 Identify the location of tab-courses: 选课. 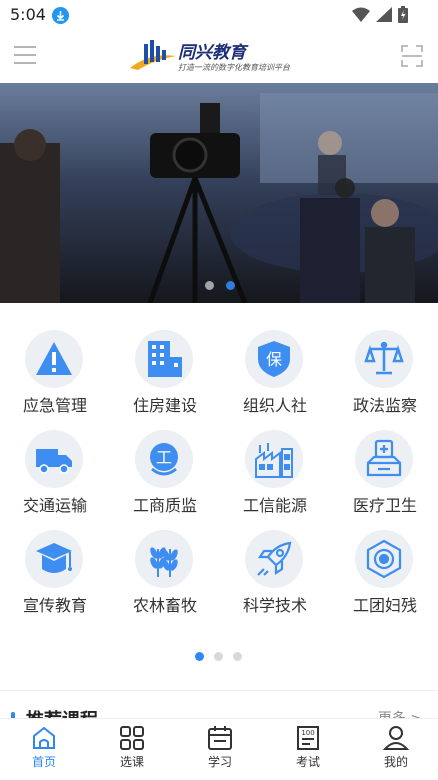
(132, 751).